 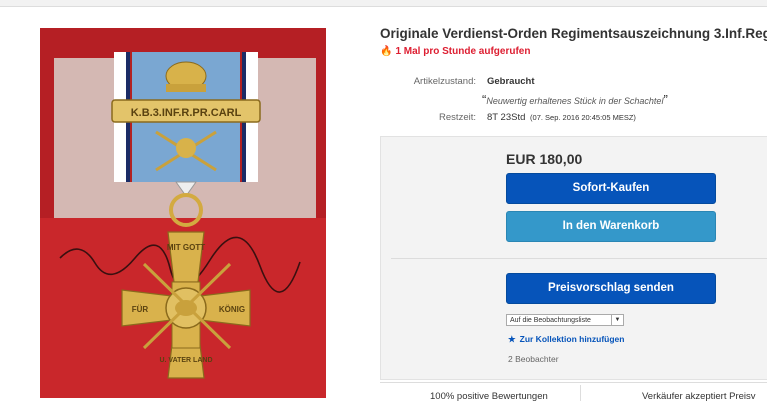 I want to click on condition-value: Gebraucht, so click(x=511, y=81).